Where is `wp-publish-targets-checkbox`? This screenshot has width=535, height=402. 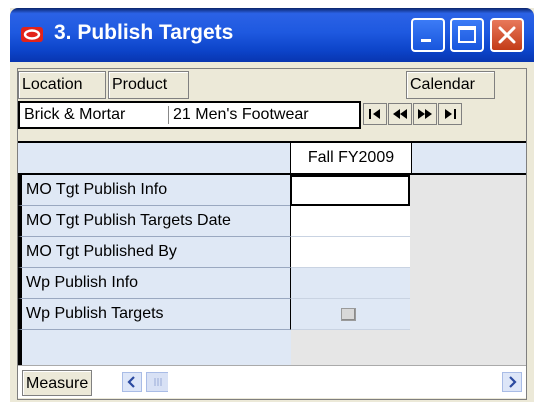 wp-publish-targets-checkbox is located at coordinates (348, 314).